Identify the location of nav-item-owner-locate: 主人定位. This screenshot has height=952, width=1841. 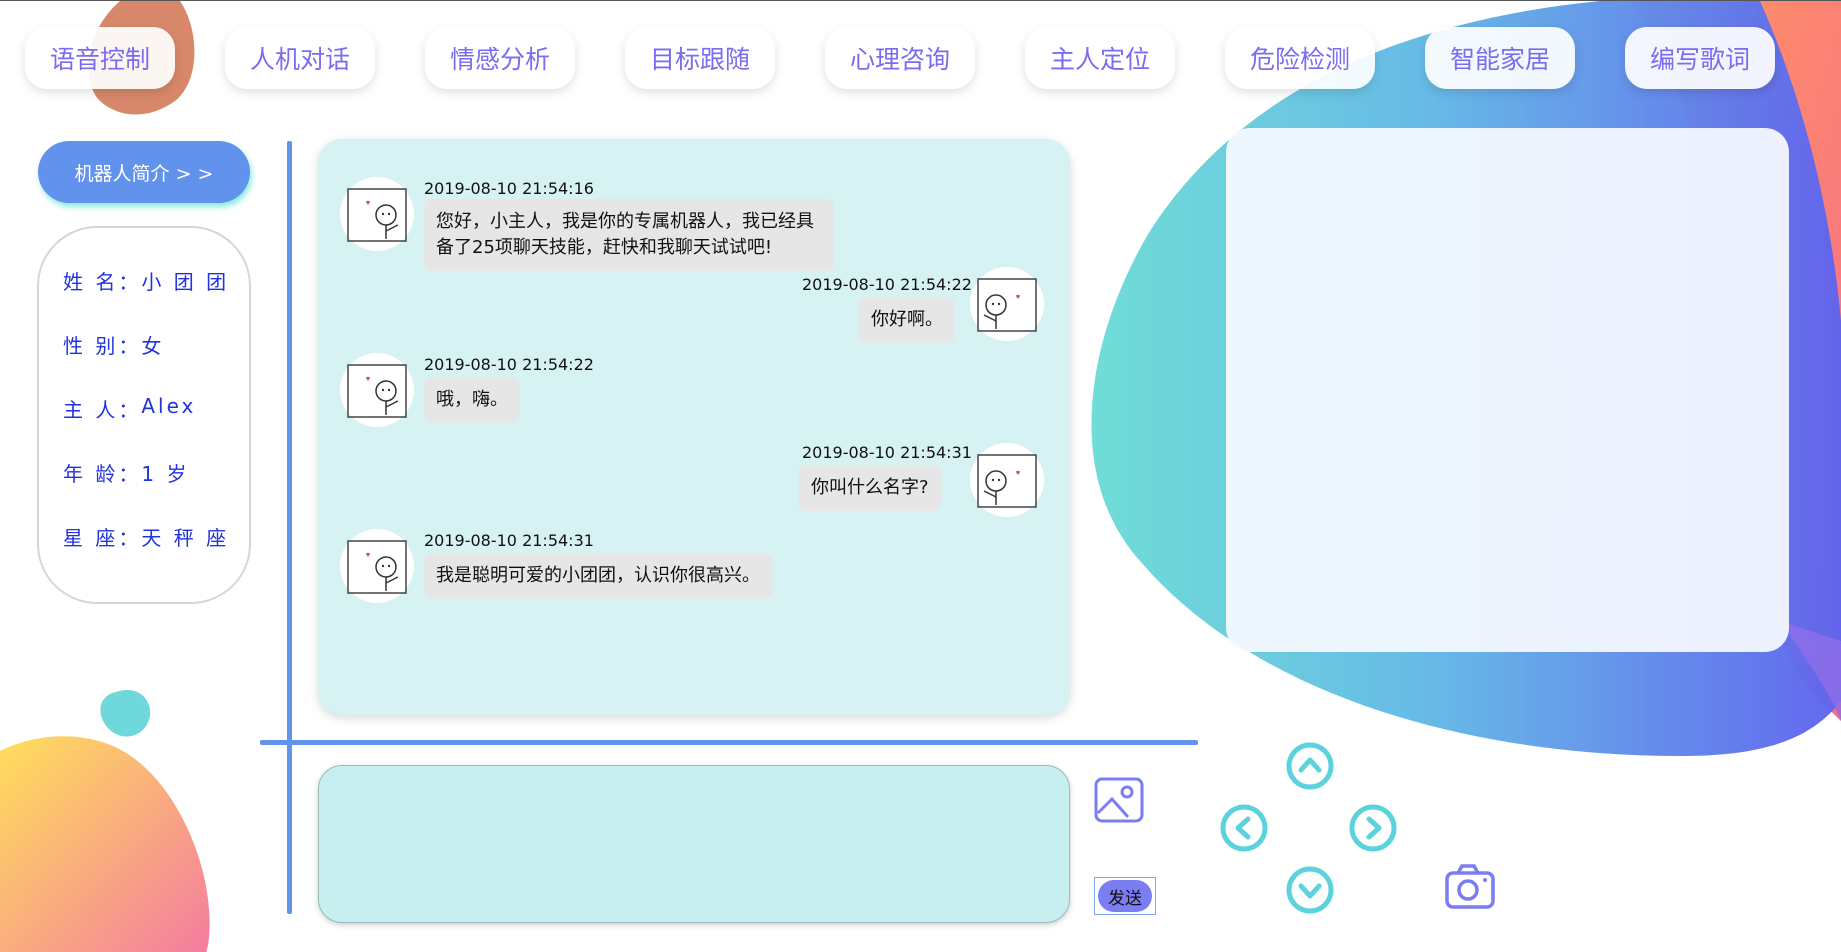
(1100, 58).